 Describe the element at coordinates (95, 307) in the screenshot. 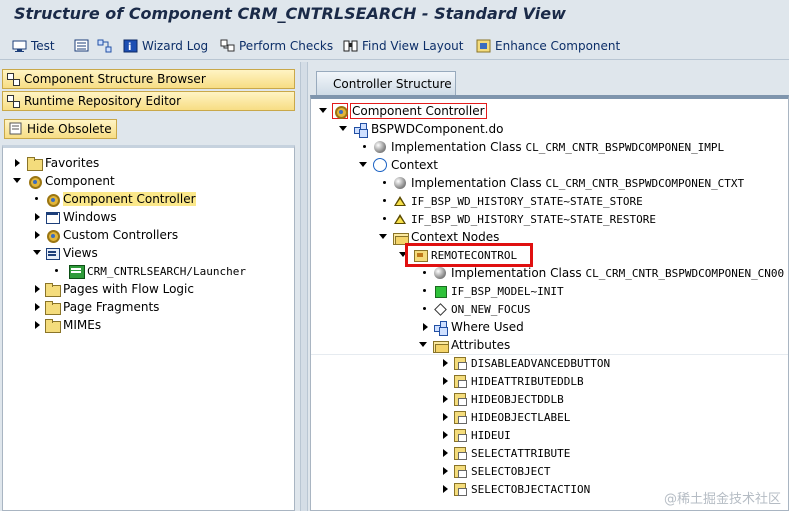

I see `tree-item-page-fragments: Page Fragments` at that location.